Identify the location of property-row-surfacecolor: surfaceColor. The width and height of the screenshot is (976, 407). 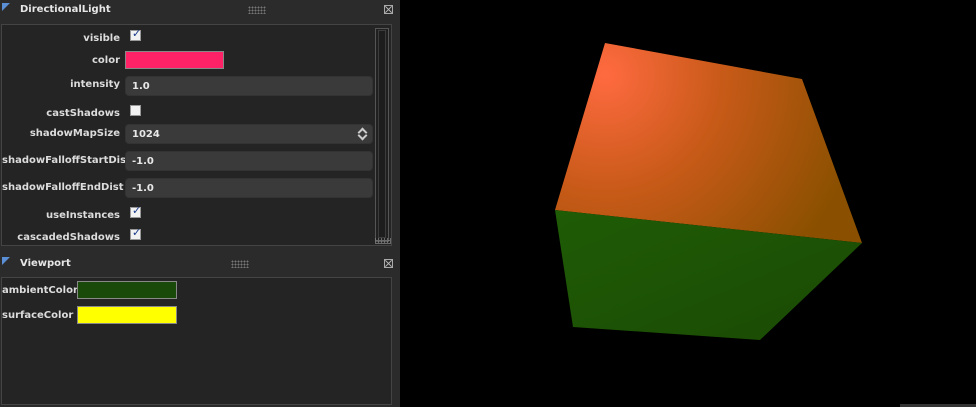
(187, 316).